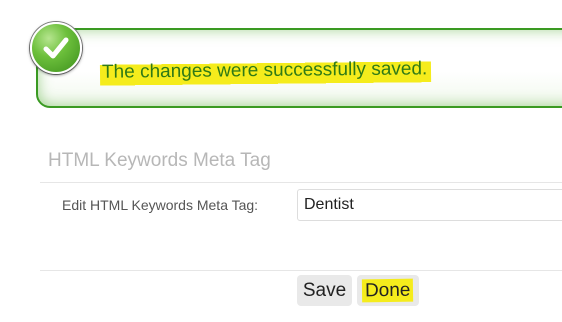 This screenshot has height=322, width=562. I want to click on done-button-label: Done, so click(388, 290).